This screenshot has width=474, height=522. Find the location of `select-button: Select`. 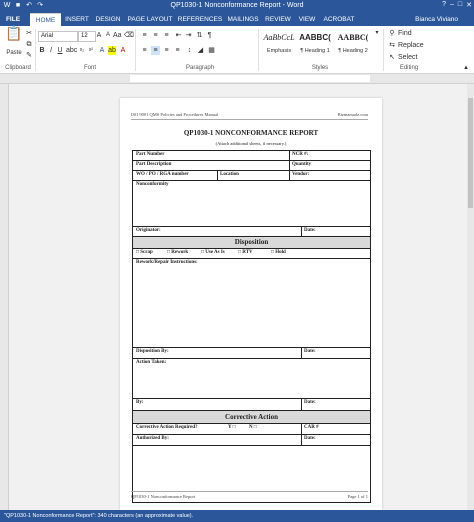

select-button: Select is located at coordinates (413, 57).